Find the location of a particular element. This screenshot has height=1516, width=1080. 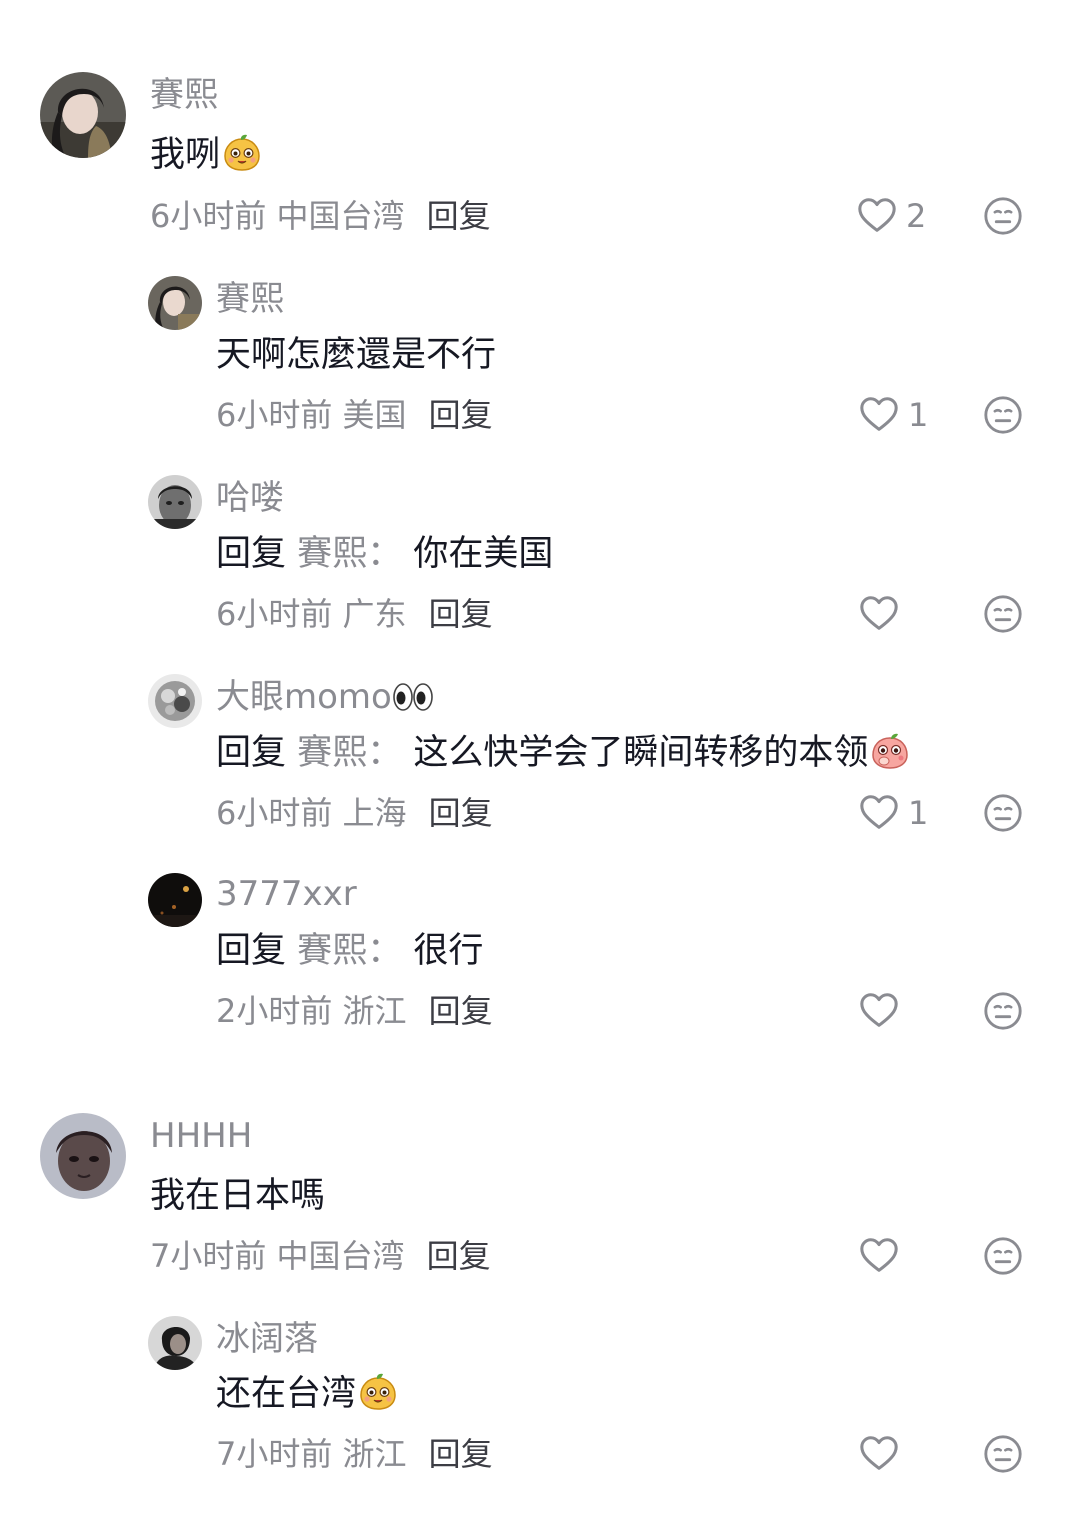

comment-body: 很行 is located at coordinates (448, 951).